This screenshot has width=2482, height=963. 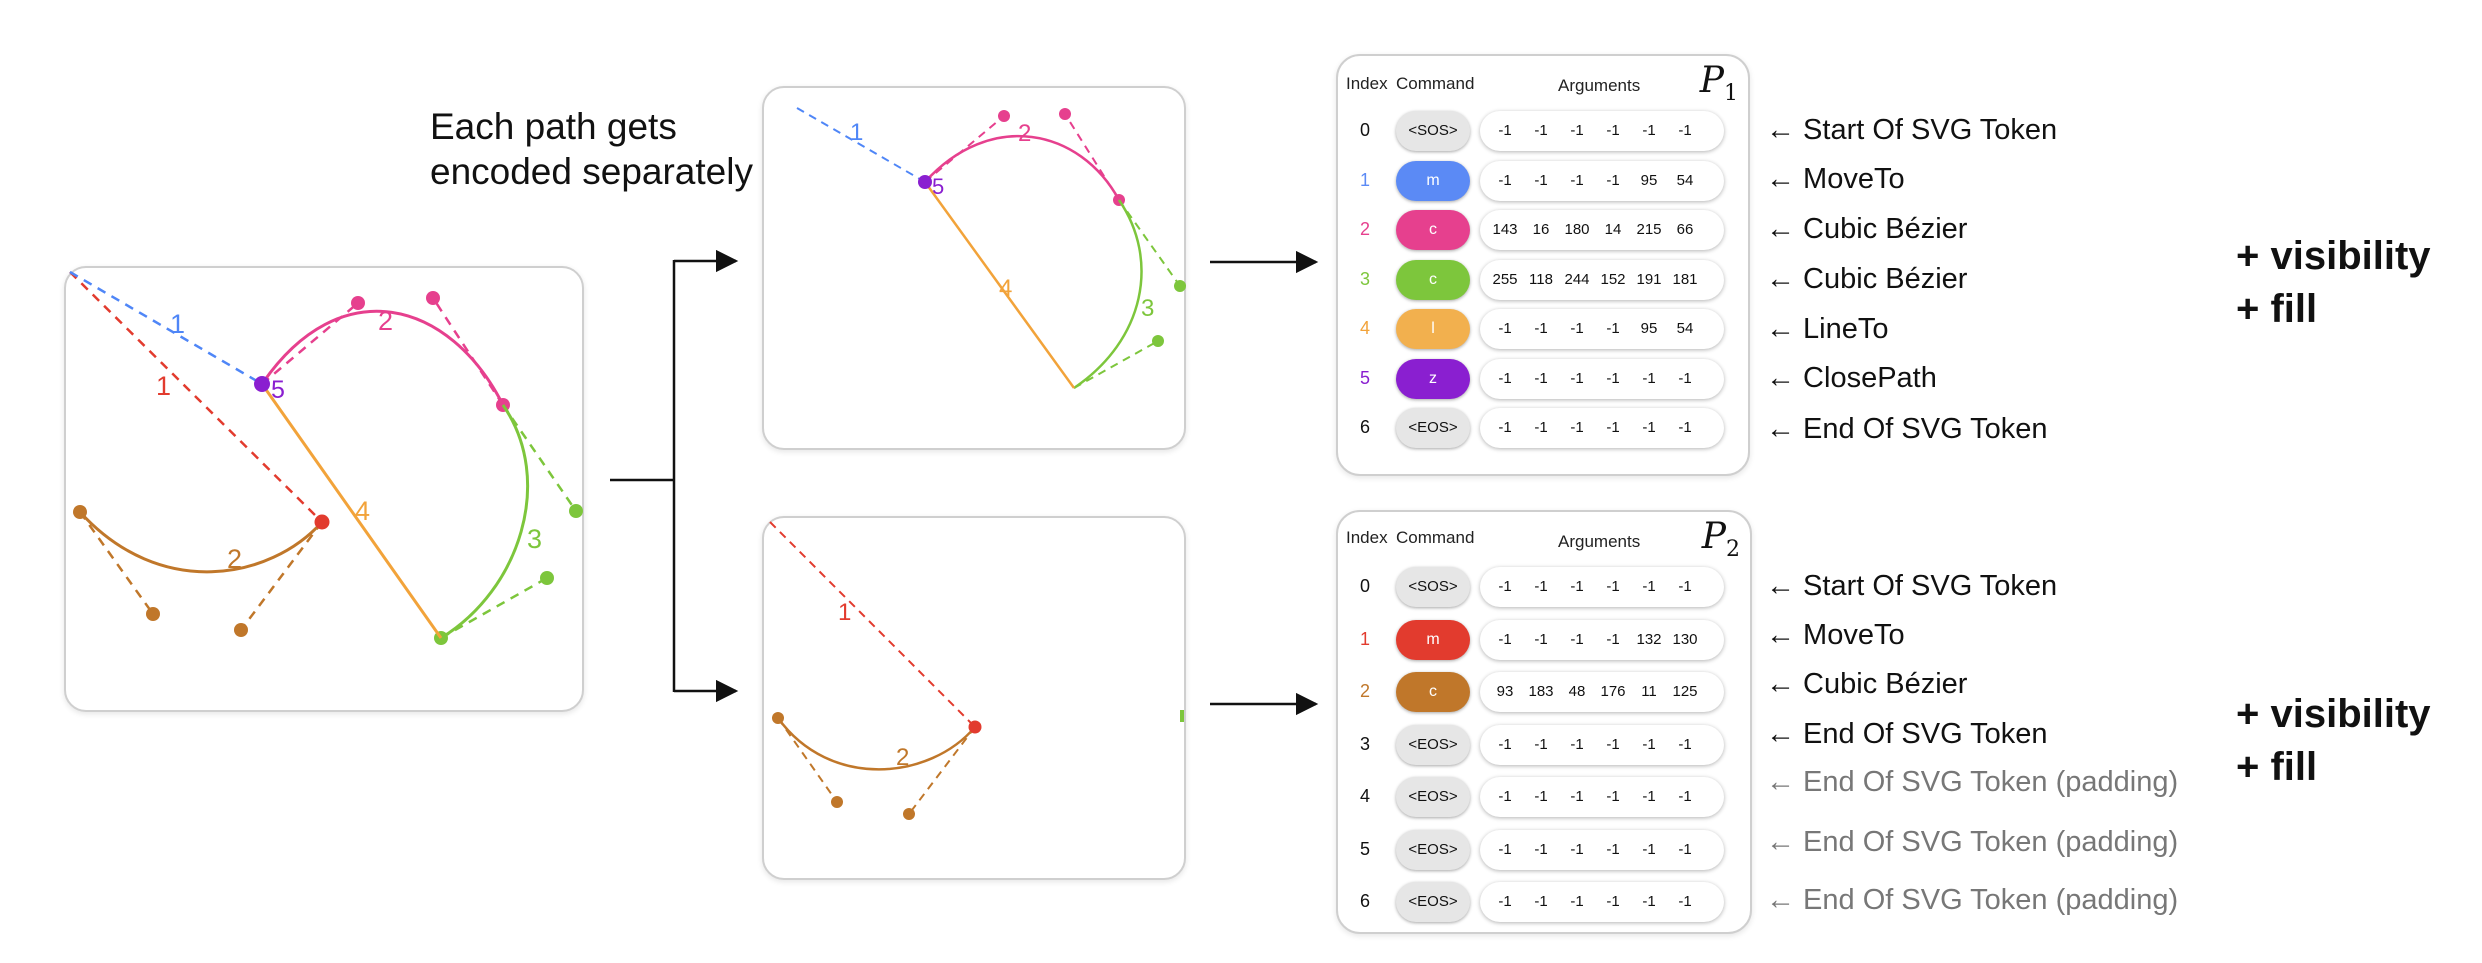 What do you see at coordinates (1577, 279) in the screenshot?
I see `argument-value: 244` at bounding box center [1577, 279].